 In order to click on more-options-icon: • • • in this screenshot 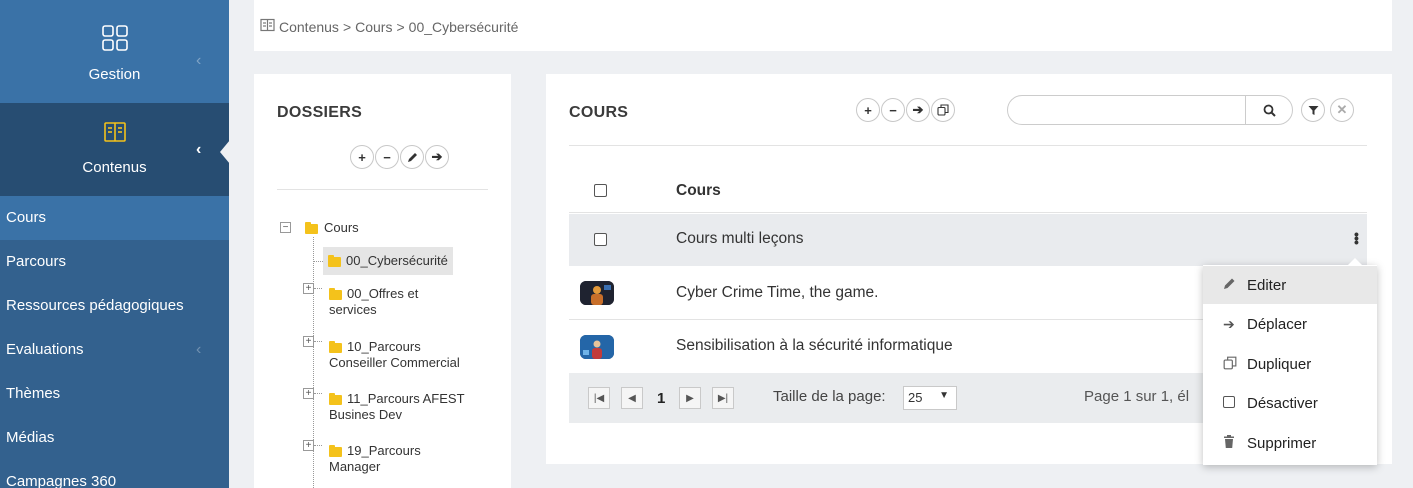, I will do `click(1356, 238)`.